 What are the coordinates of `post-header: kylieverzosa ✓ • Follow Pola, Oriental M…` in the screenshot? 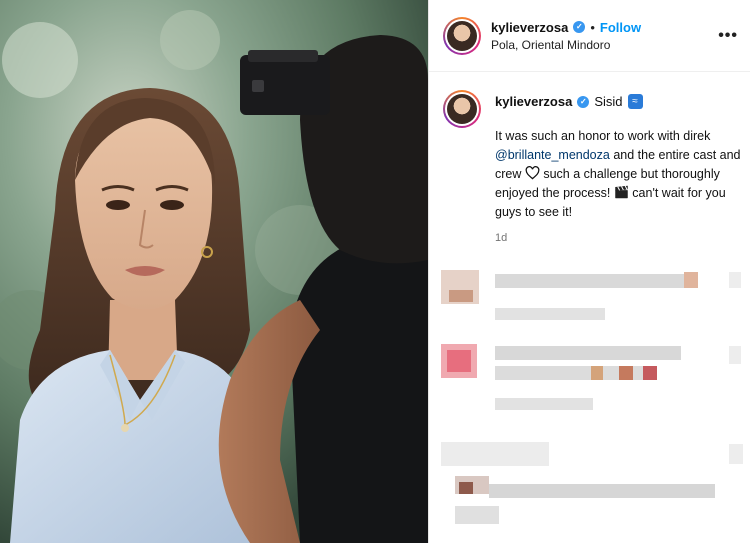 It's located at (589, 36).